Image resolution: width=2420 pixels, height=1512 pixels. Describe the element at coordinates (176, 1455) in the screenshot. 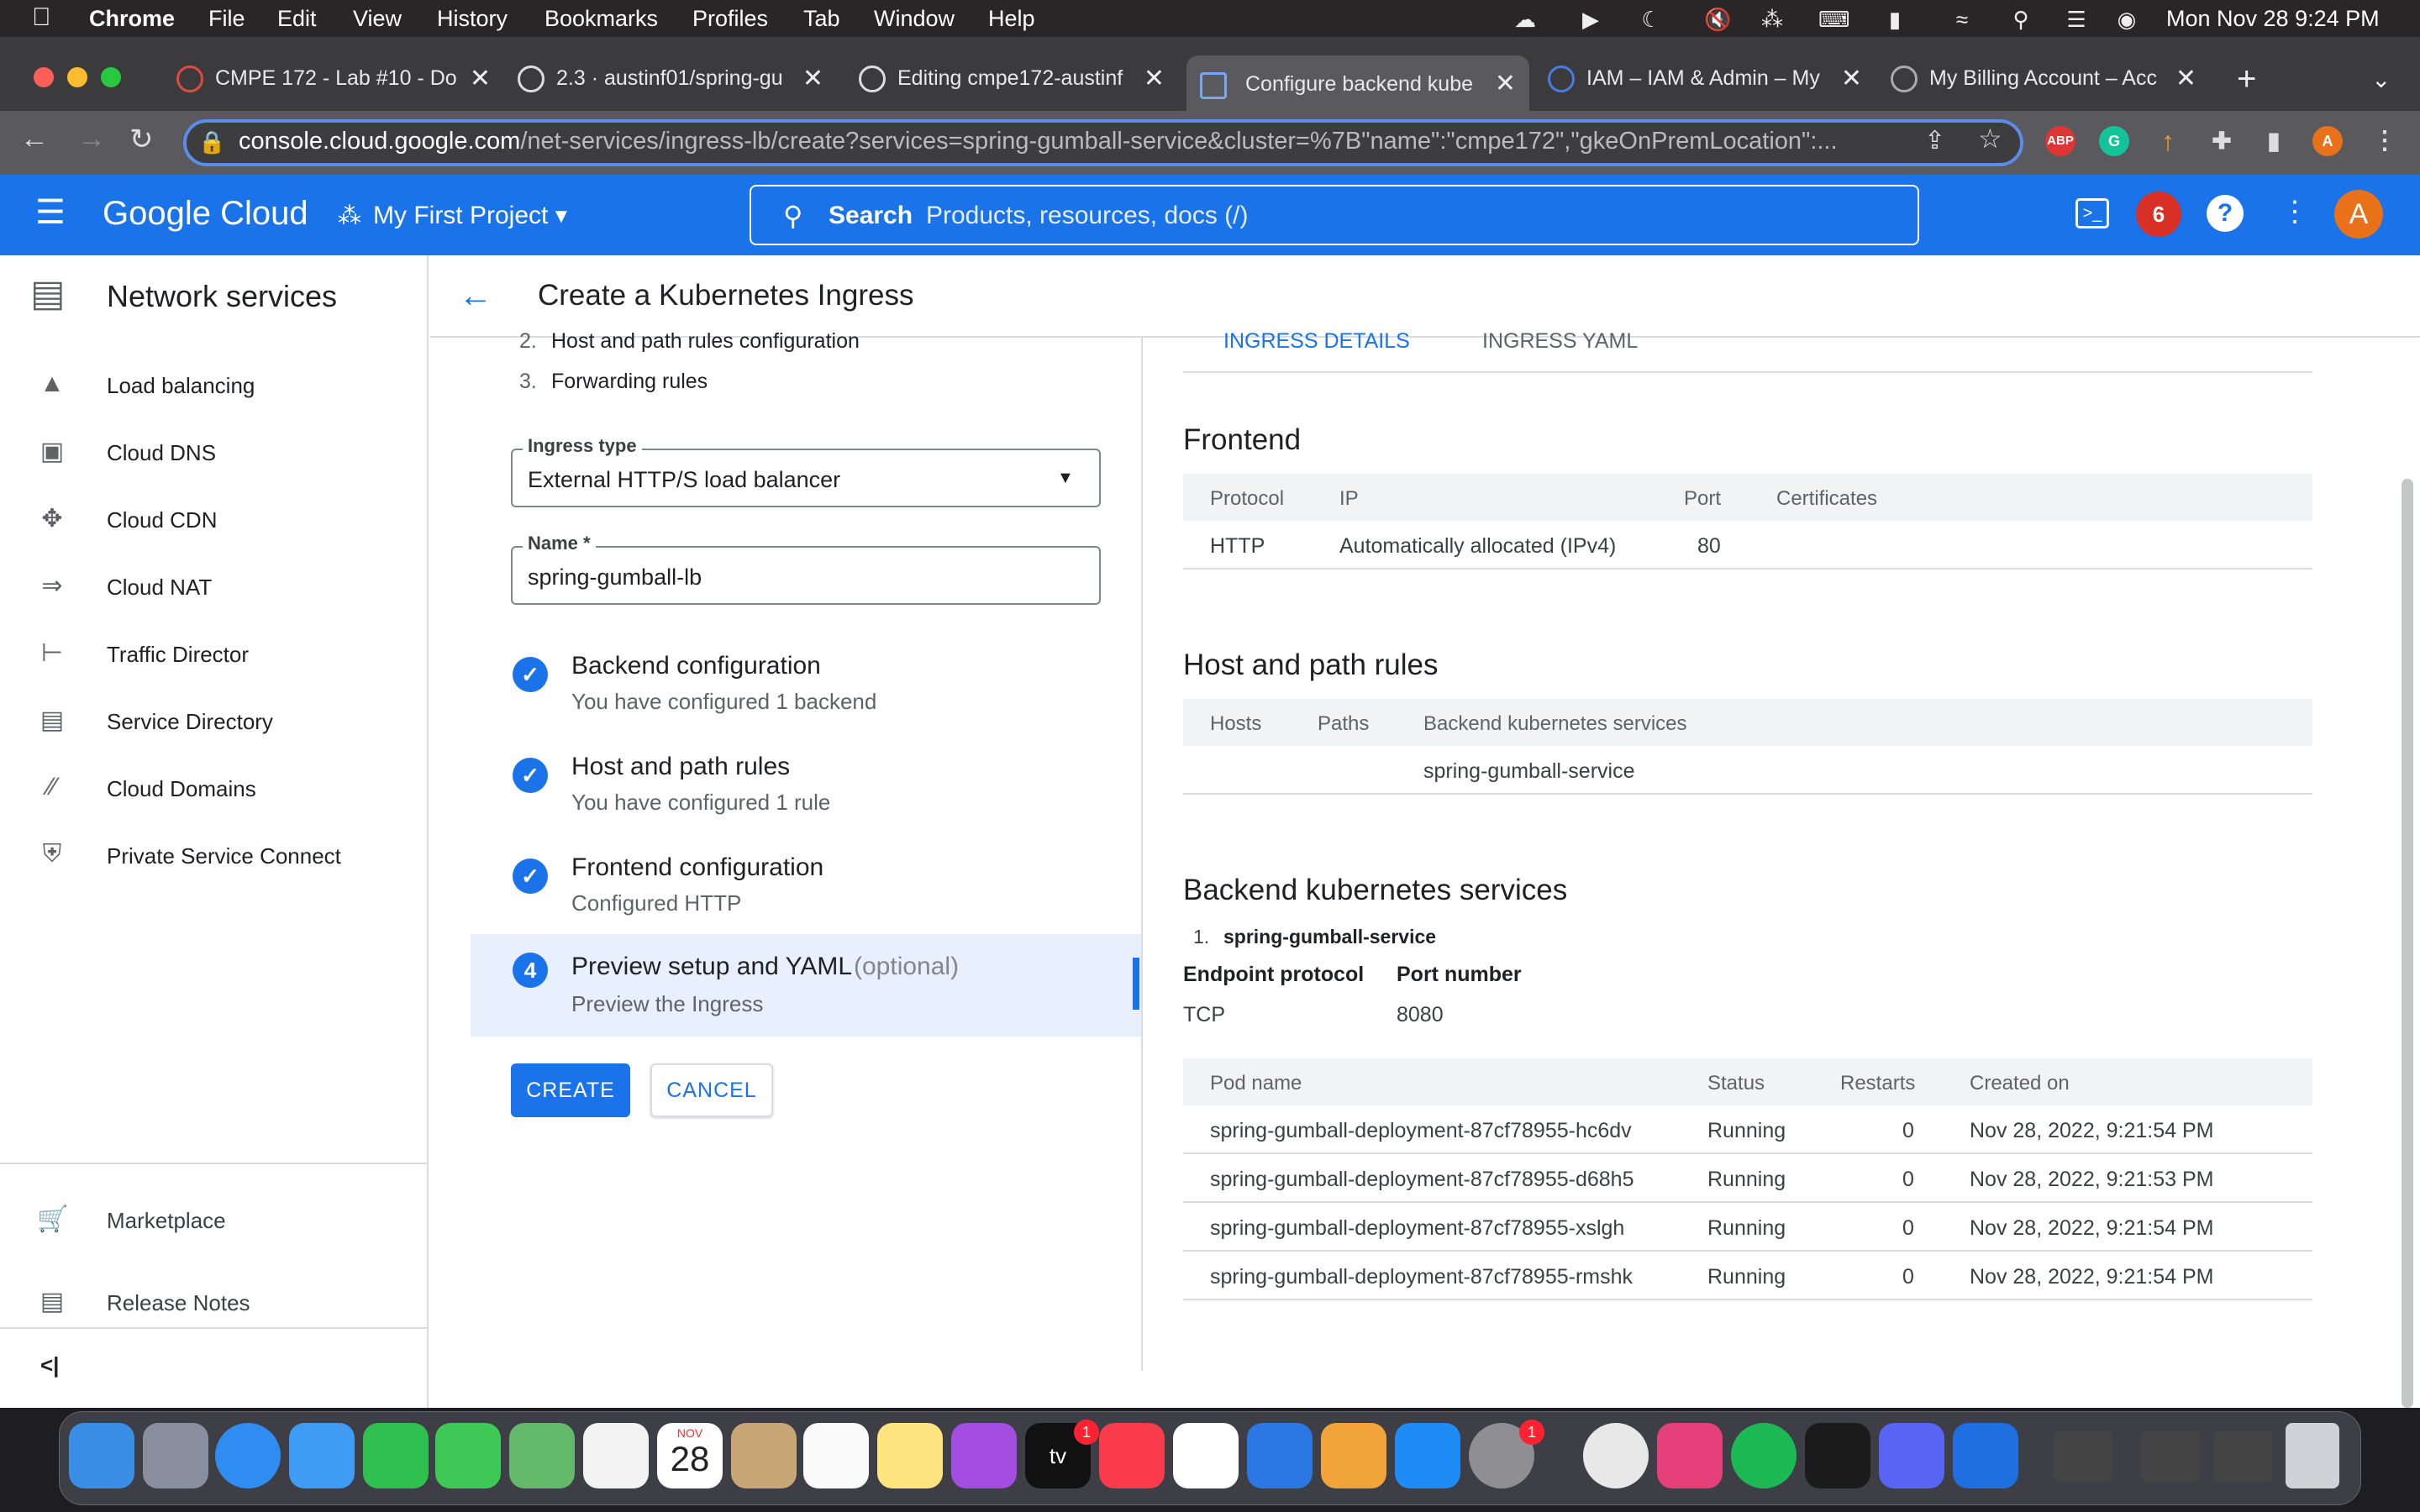

I see `launchpad-icon` at that location.